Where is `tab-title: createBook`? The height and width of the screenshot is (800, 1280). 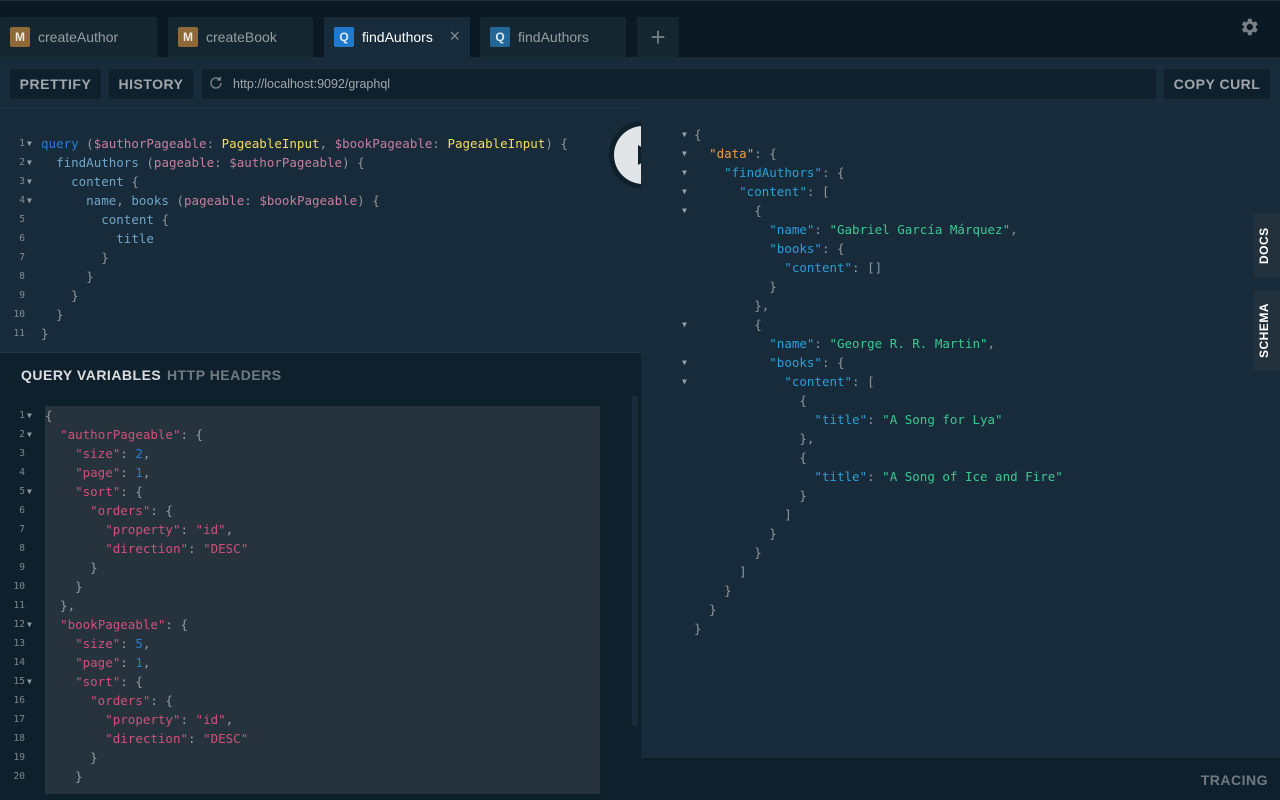 tab-title: createBook is located at coordinates (241, 37).